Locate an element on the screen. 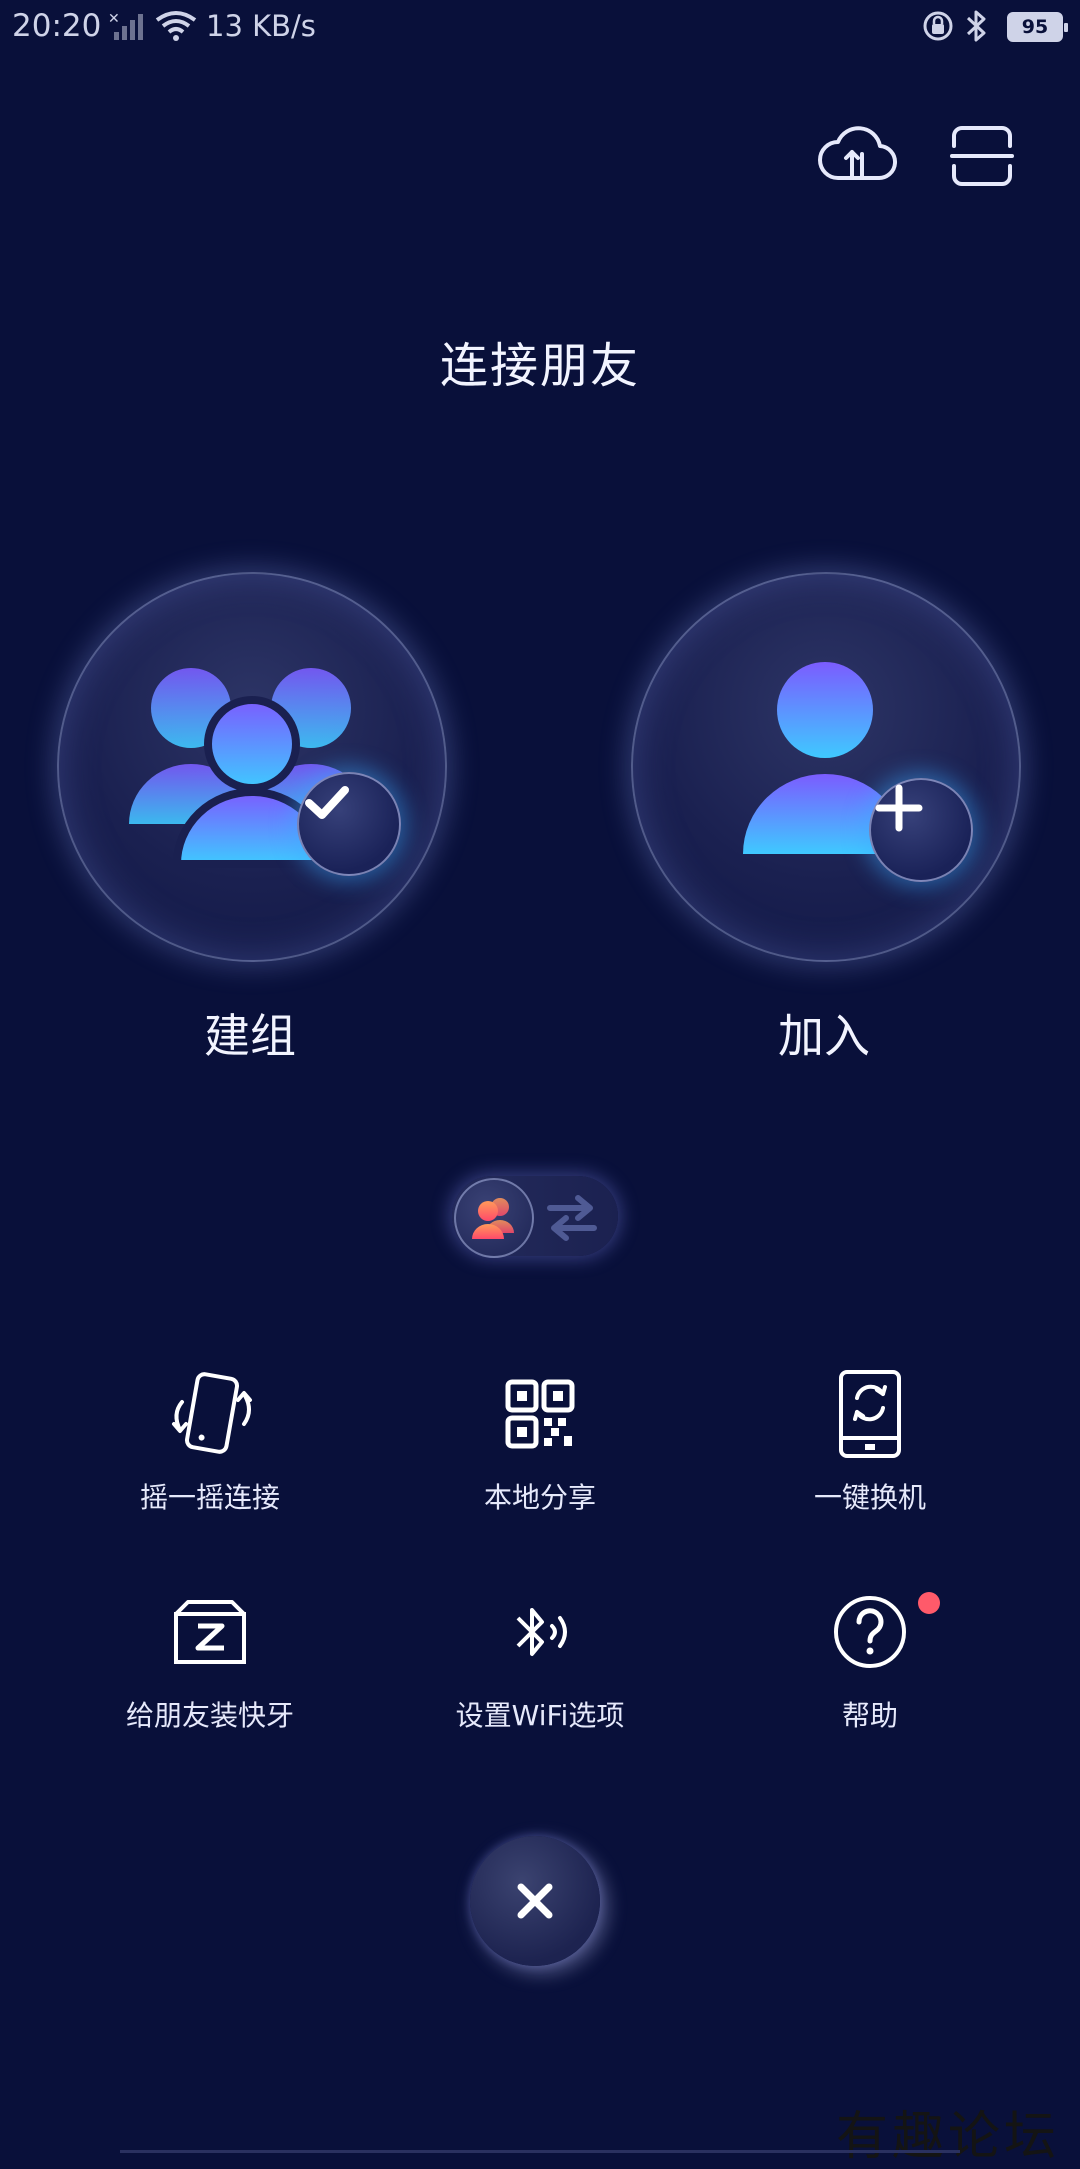 This screenshot has width=1080, height=2169. phone-swap-icon is located at coordinates (870, 1414).